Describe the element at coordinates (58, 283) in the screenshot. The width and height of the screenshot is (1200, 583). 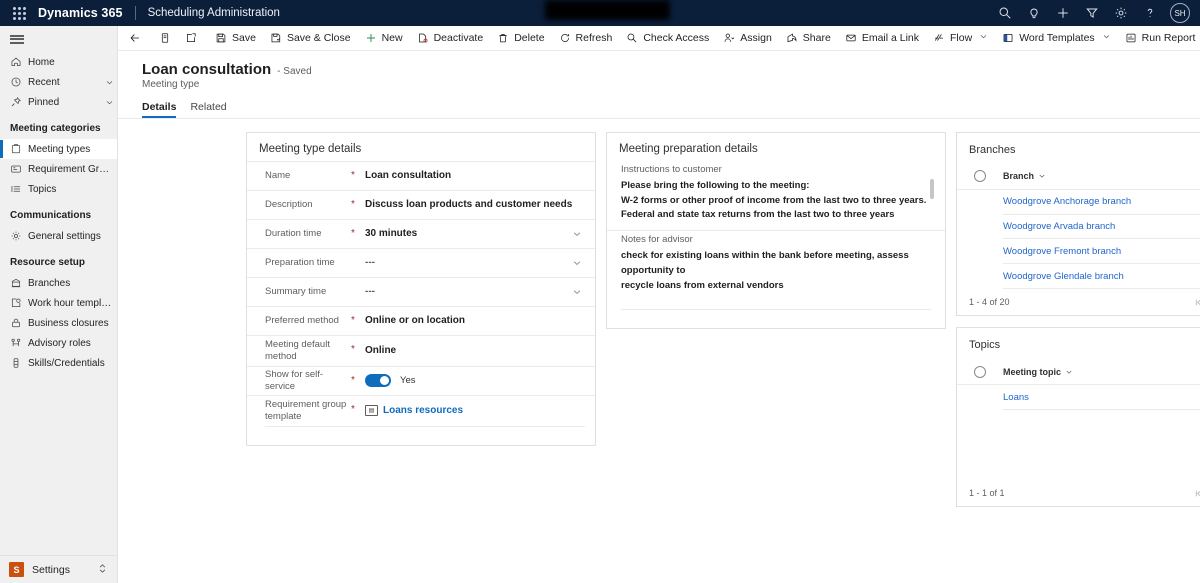
I see `sidebar-item-branches: Branches` at that location.